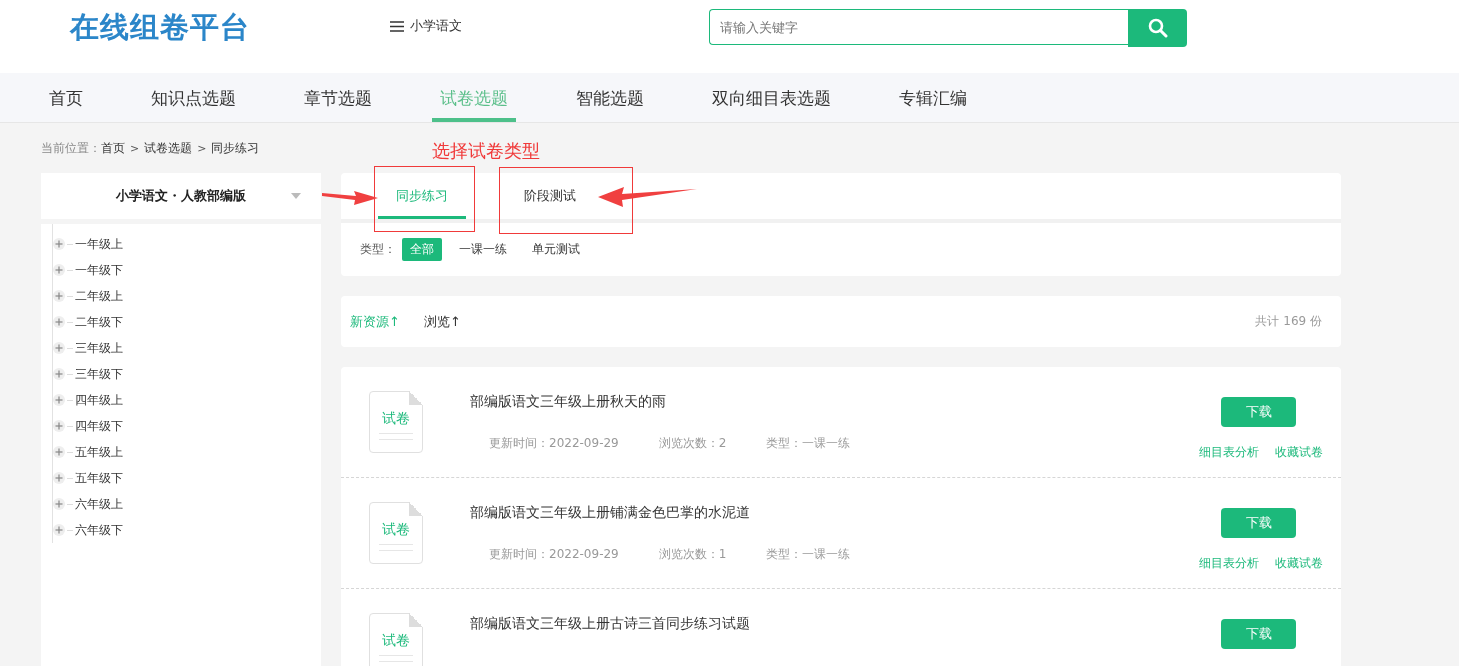 This screenshot has width=1459, height=666. I want to click on search-field: 请输入关键字, so click(918, 27).